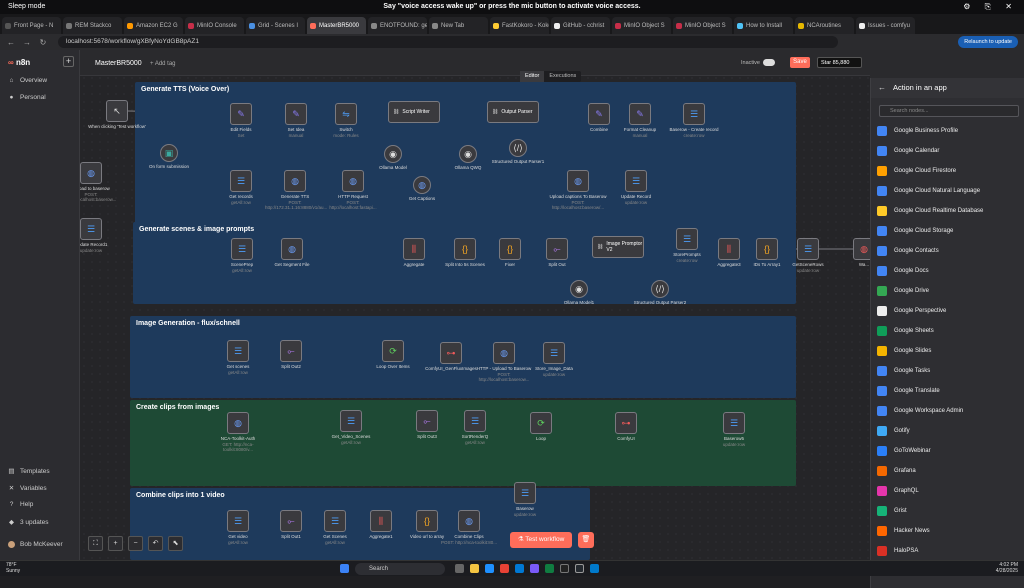 This screenshot has height=588, width=1024. I want to click on browser-tab: NCAroutines, so click(824, 25).